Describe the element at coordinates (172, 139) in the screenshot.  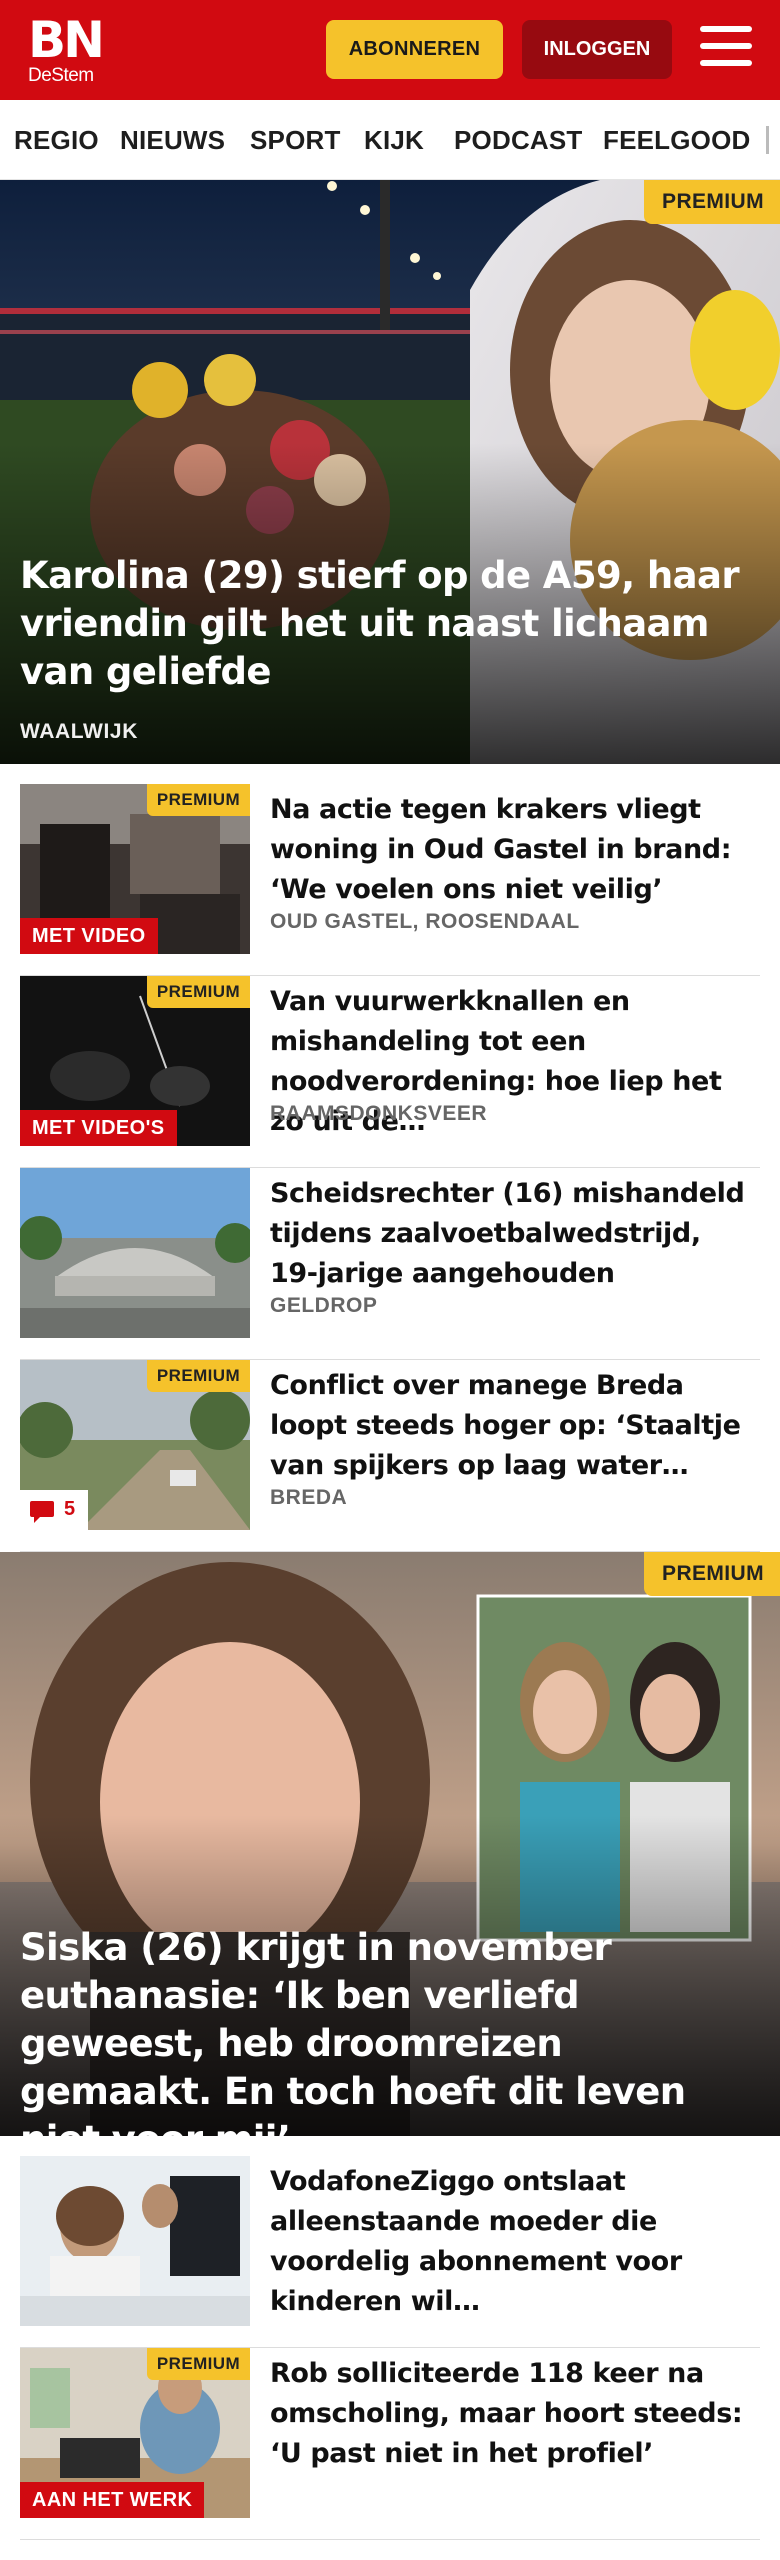
I see `nav-item-nieuws: NIEUWS` at that location.